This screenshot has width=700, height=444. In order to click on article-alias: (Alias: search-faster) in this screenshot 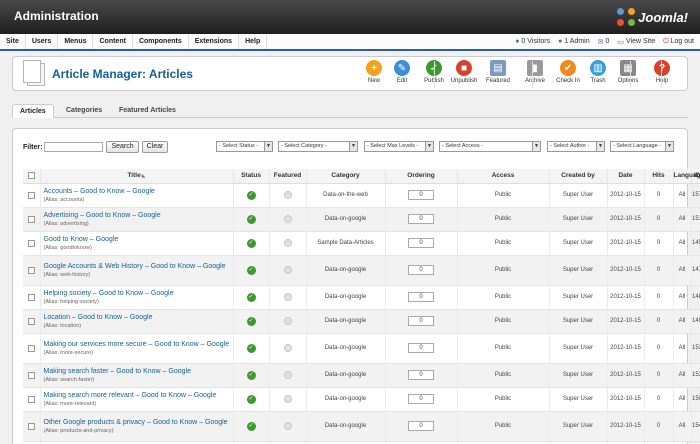, I will do `click(69, 379)`.